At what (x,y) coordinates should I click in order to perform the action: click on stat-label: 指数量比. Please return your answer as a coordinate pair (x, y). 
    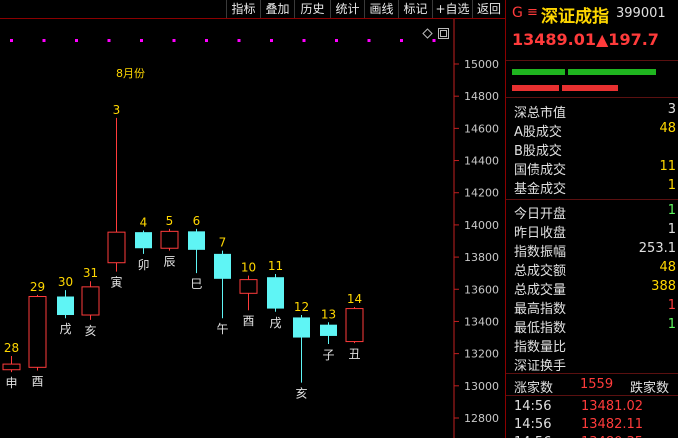
    Looking at the image, I should click on (540, 347).